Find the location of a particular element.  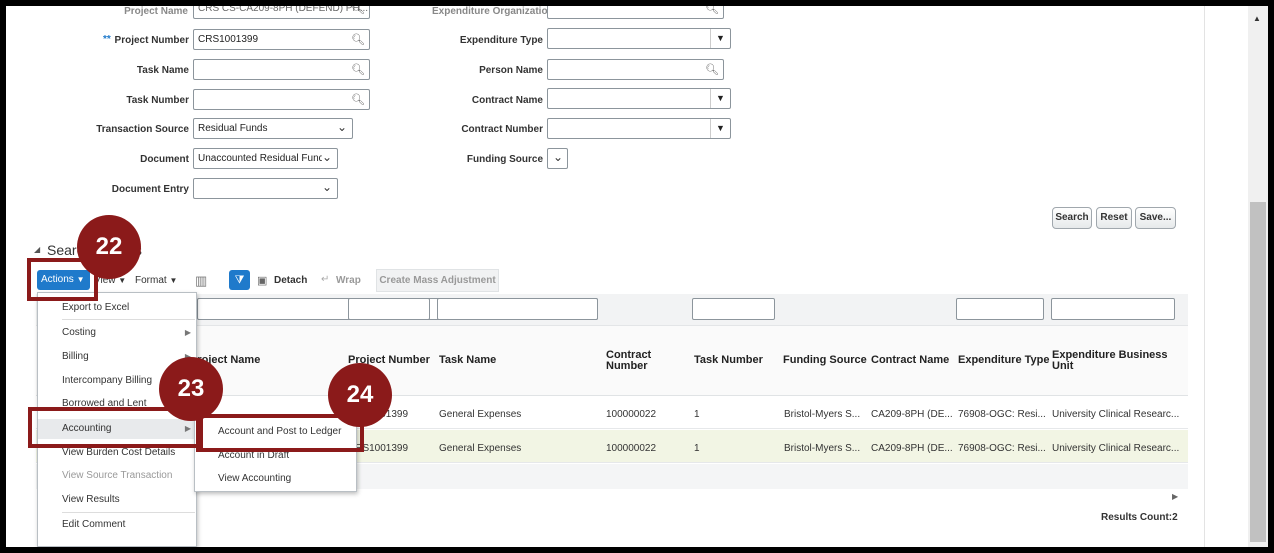

callout-badge-22: 22 is located at coordinates (109, 247).